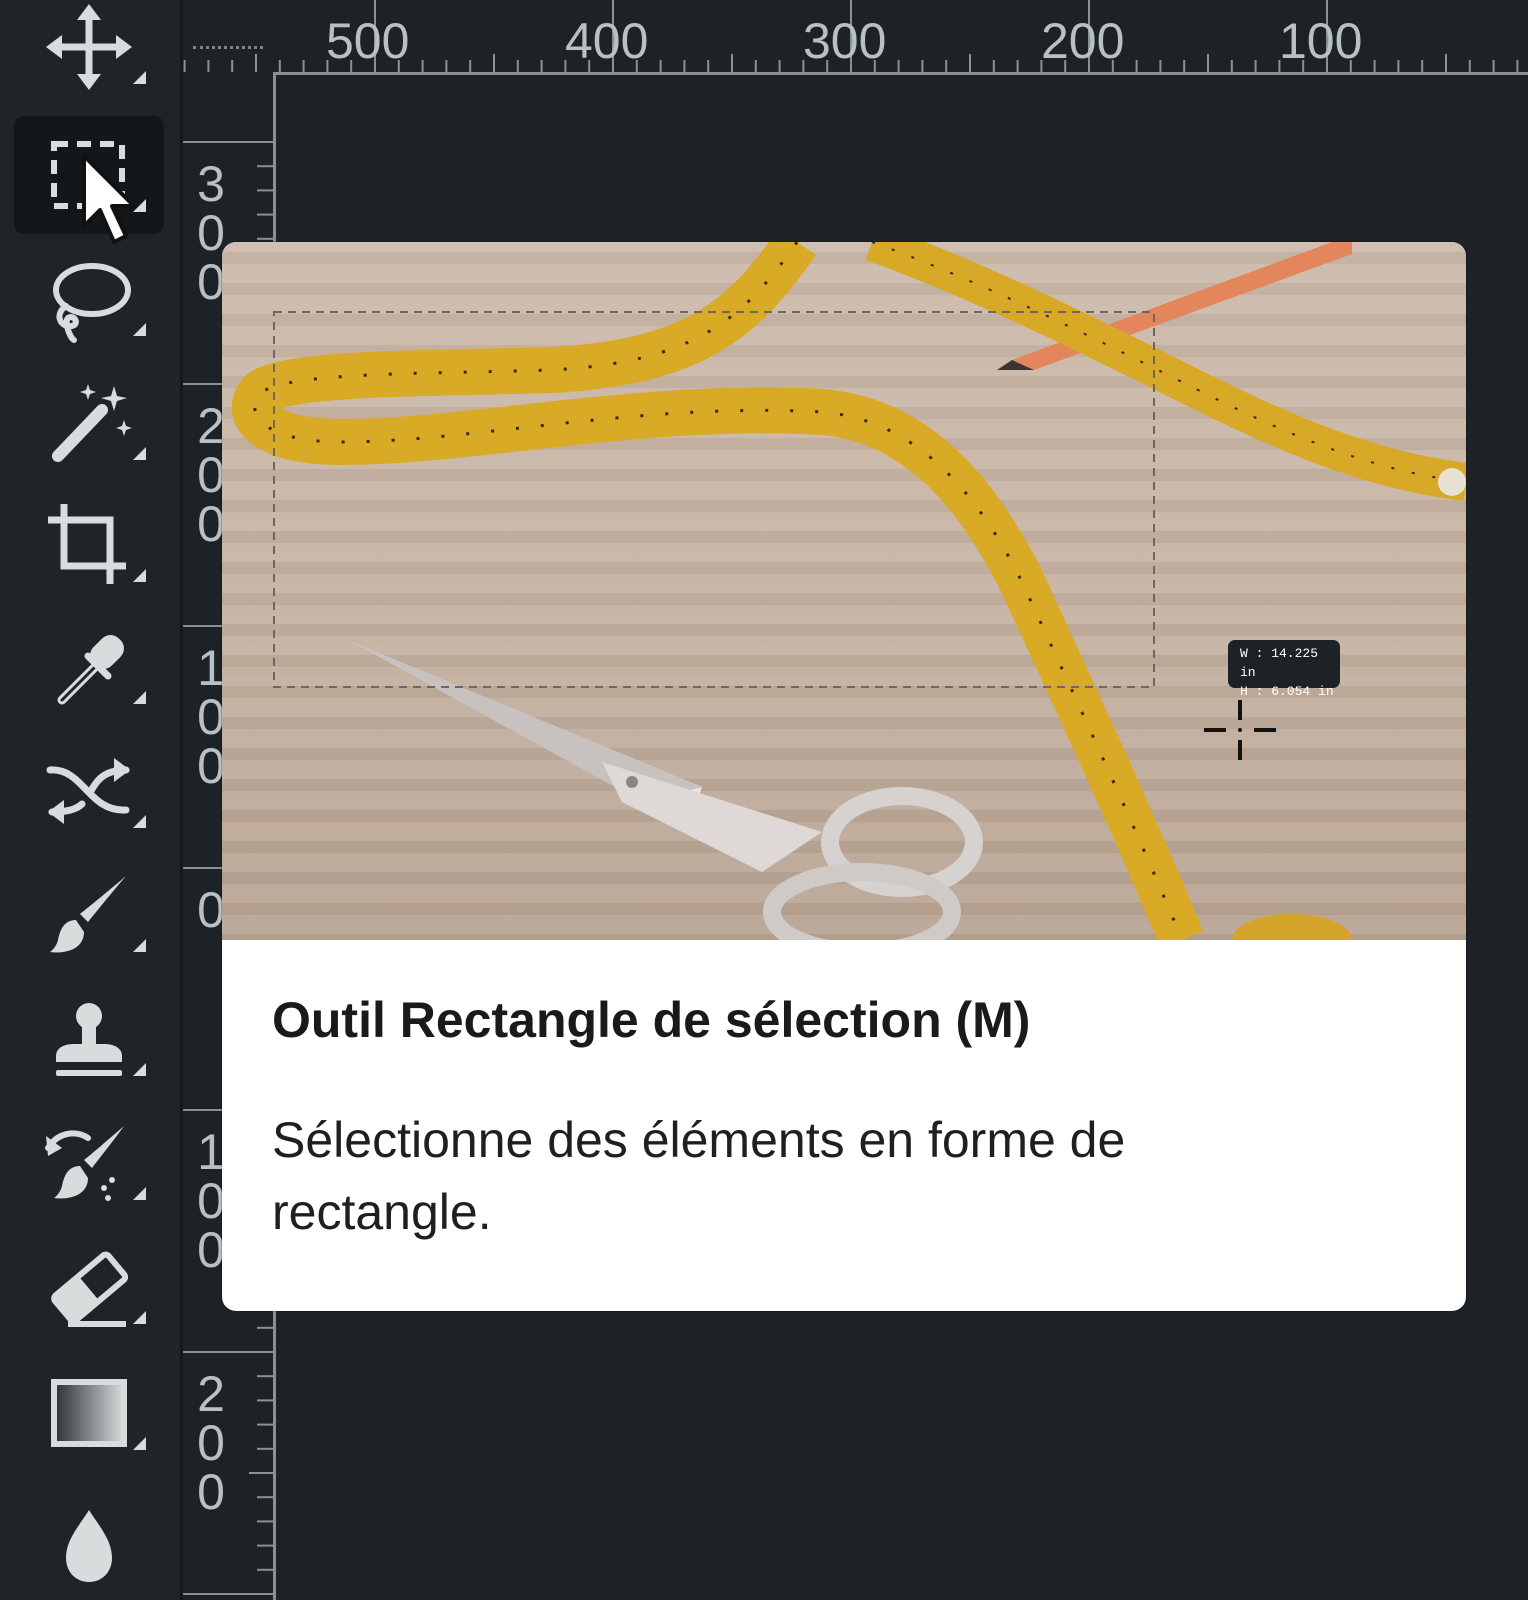 This screenshot has height=1600, width=1528. What do you see at coordinates (92, 423) in the screenshot?
I see `magic-wand-icon` at bounding box center [92, 423].